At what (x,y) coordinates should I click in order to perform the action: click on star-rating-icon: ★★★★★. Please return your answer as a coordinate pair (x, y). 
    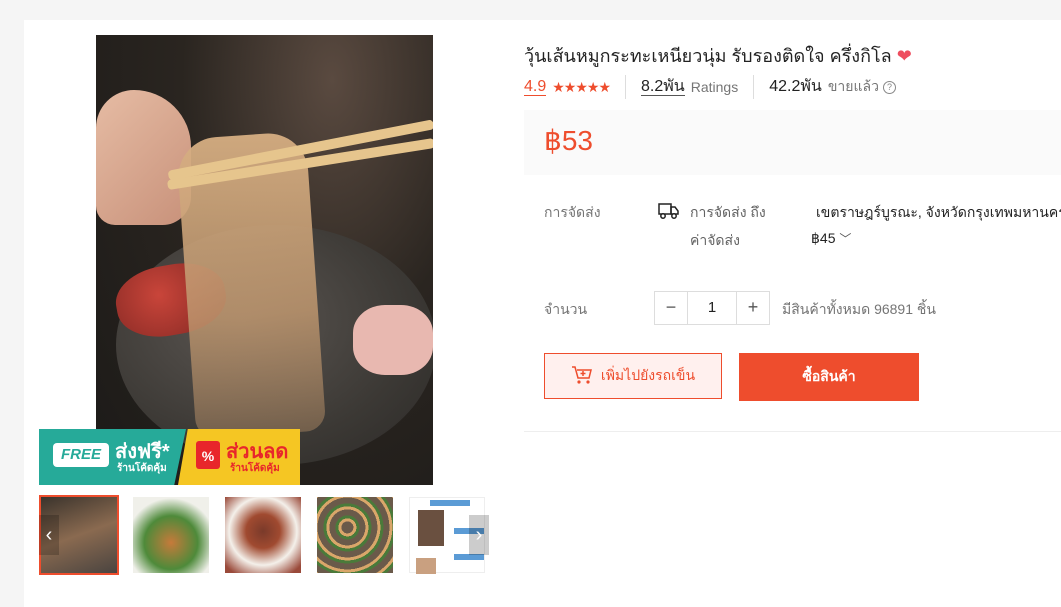
    Looking at the image, I should click on (581, 86).